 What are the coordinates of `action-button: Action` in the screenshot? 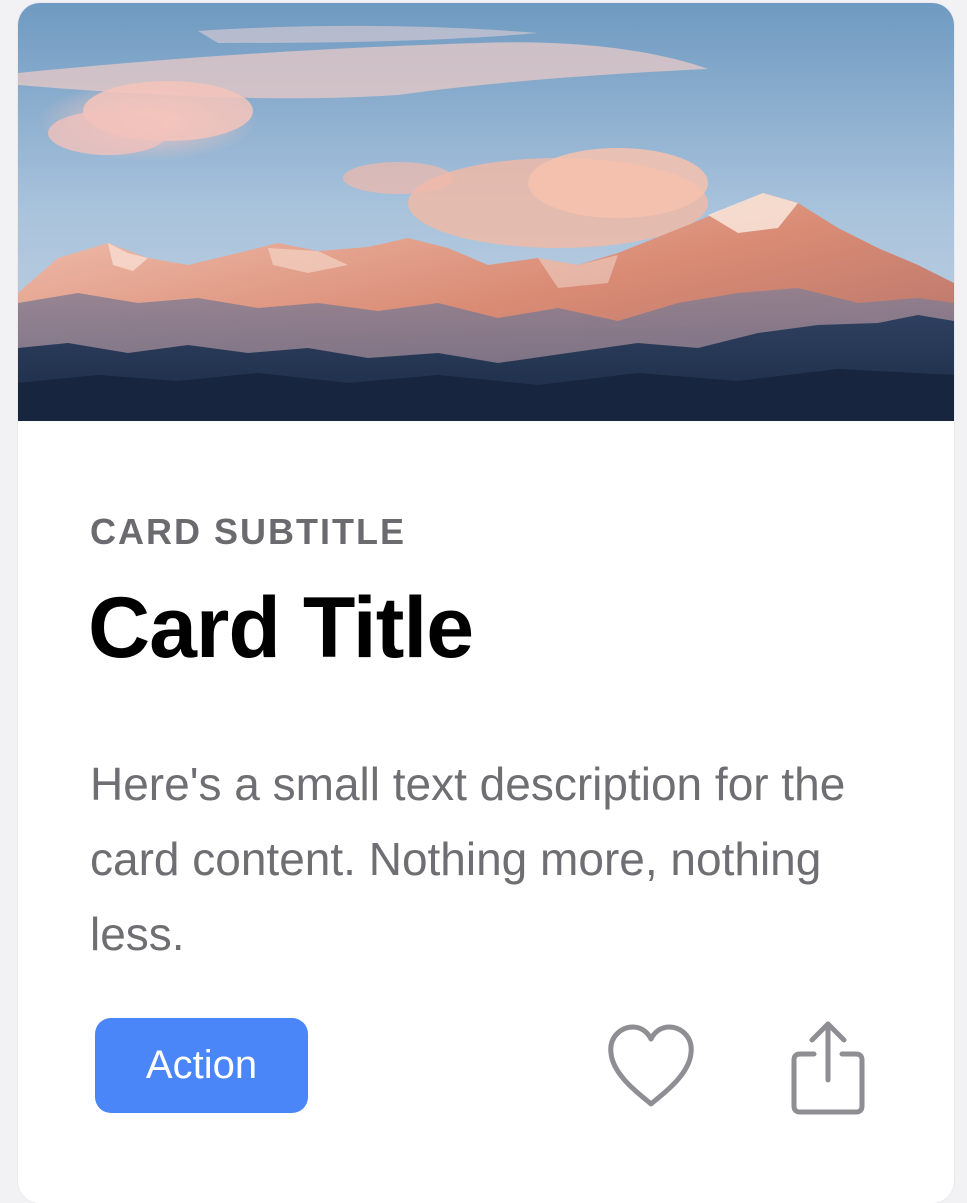 It's located at (201, 1065).